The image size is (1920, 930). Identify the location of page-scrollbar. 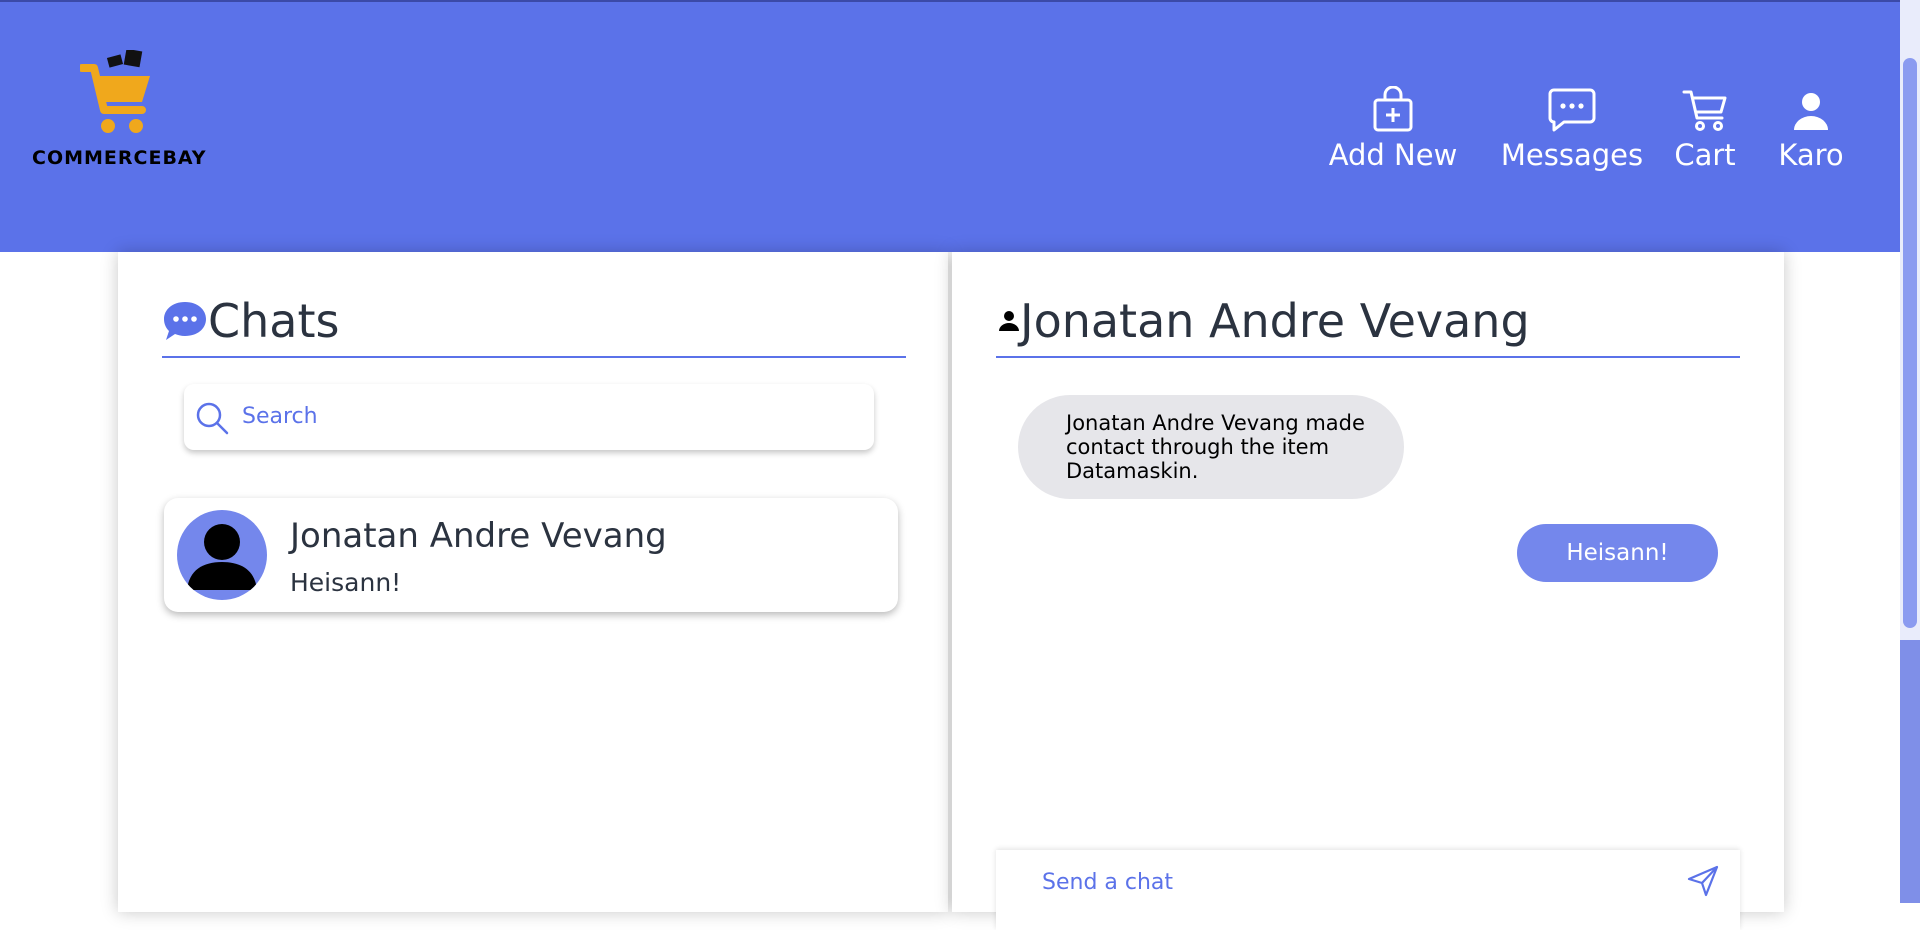
(1910, 451).